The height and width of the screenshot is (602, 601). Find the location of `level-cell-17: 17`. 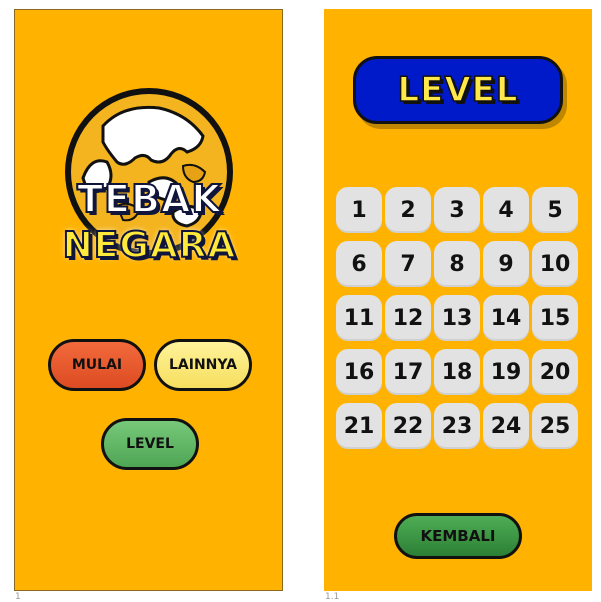

level-cell-17: 17 is located at coordinates (408, 372).